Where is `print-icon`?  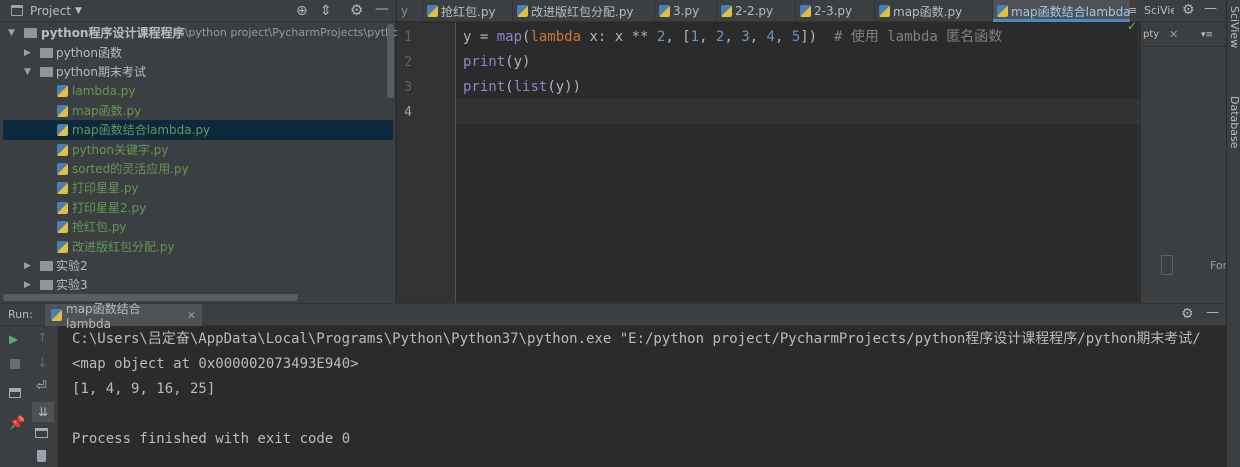 print-icon is located at coordinates (41, 433).